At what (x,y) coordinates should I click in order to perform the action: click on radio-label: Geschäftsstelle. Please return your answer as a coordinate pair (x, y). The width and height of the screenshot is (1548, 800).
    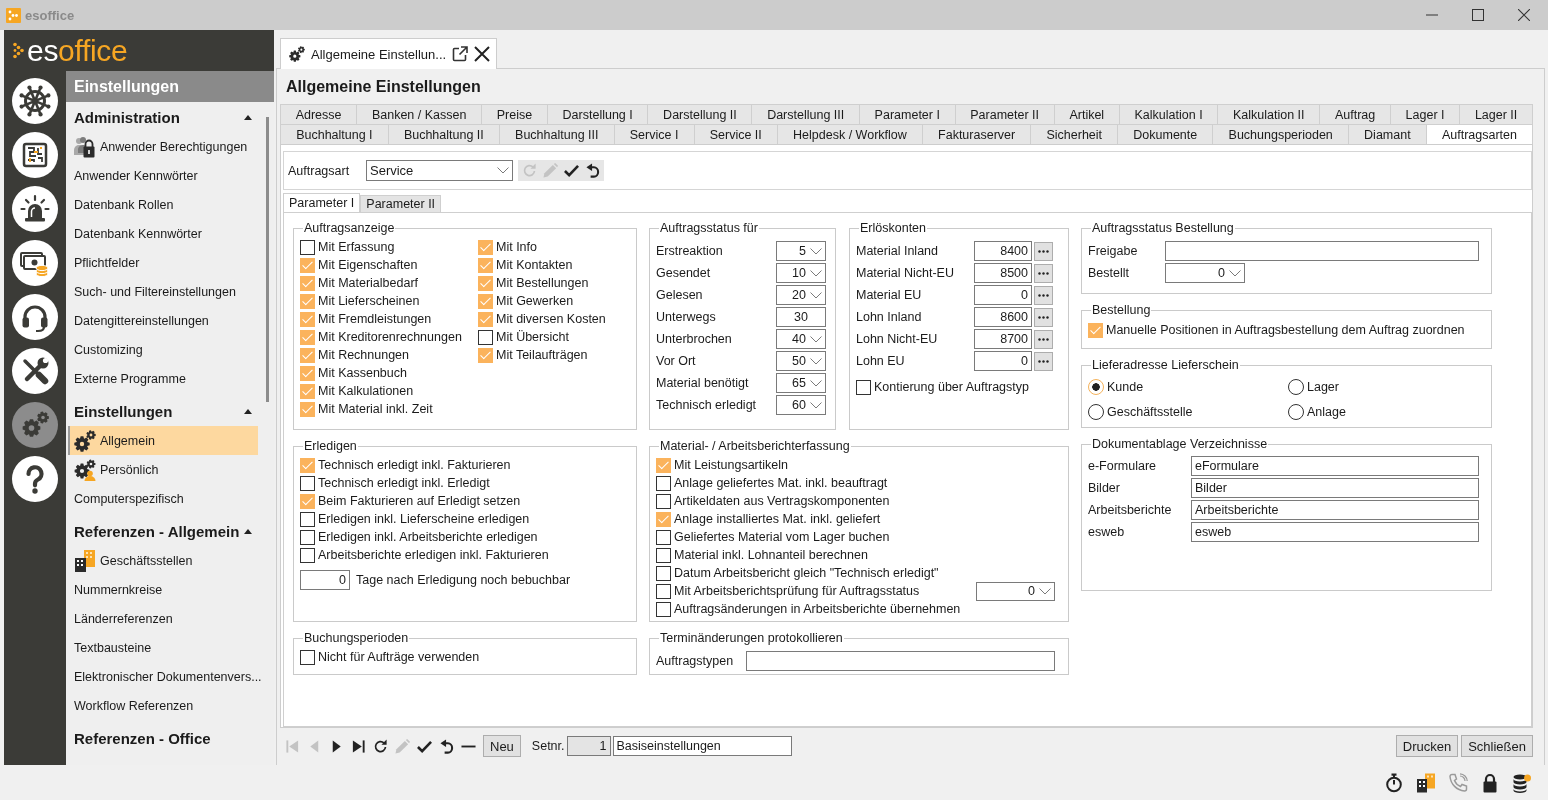
    Looking at the image, I should click on (1150, 412).